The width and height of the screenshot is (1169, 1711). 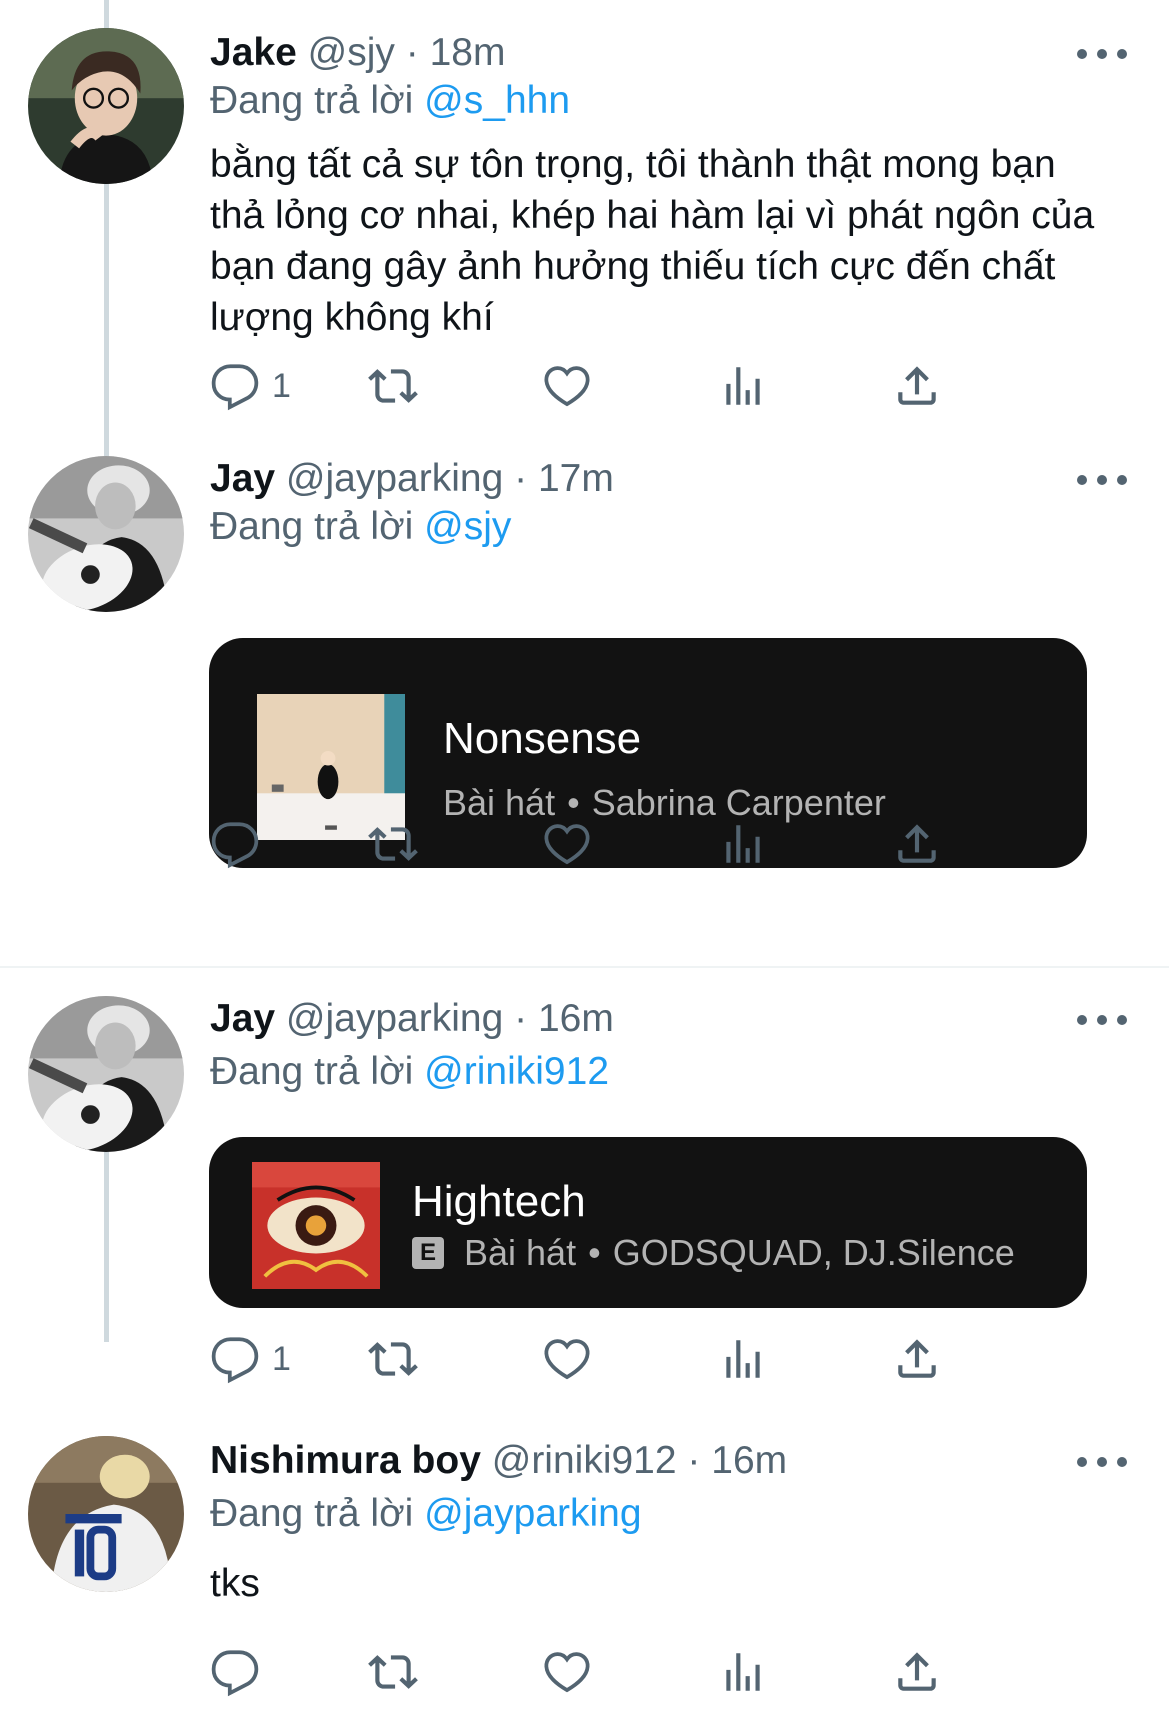 I want to click on like-button, so click(x=567, y=1672).